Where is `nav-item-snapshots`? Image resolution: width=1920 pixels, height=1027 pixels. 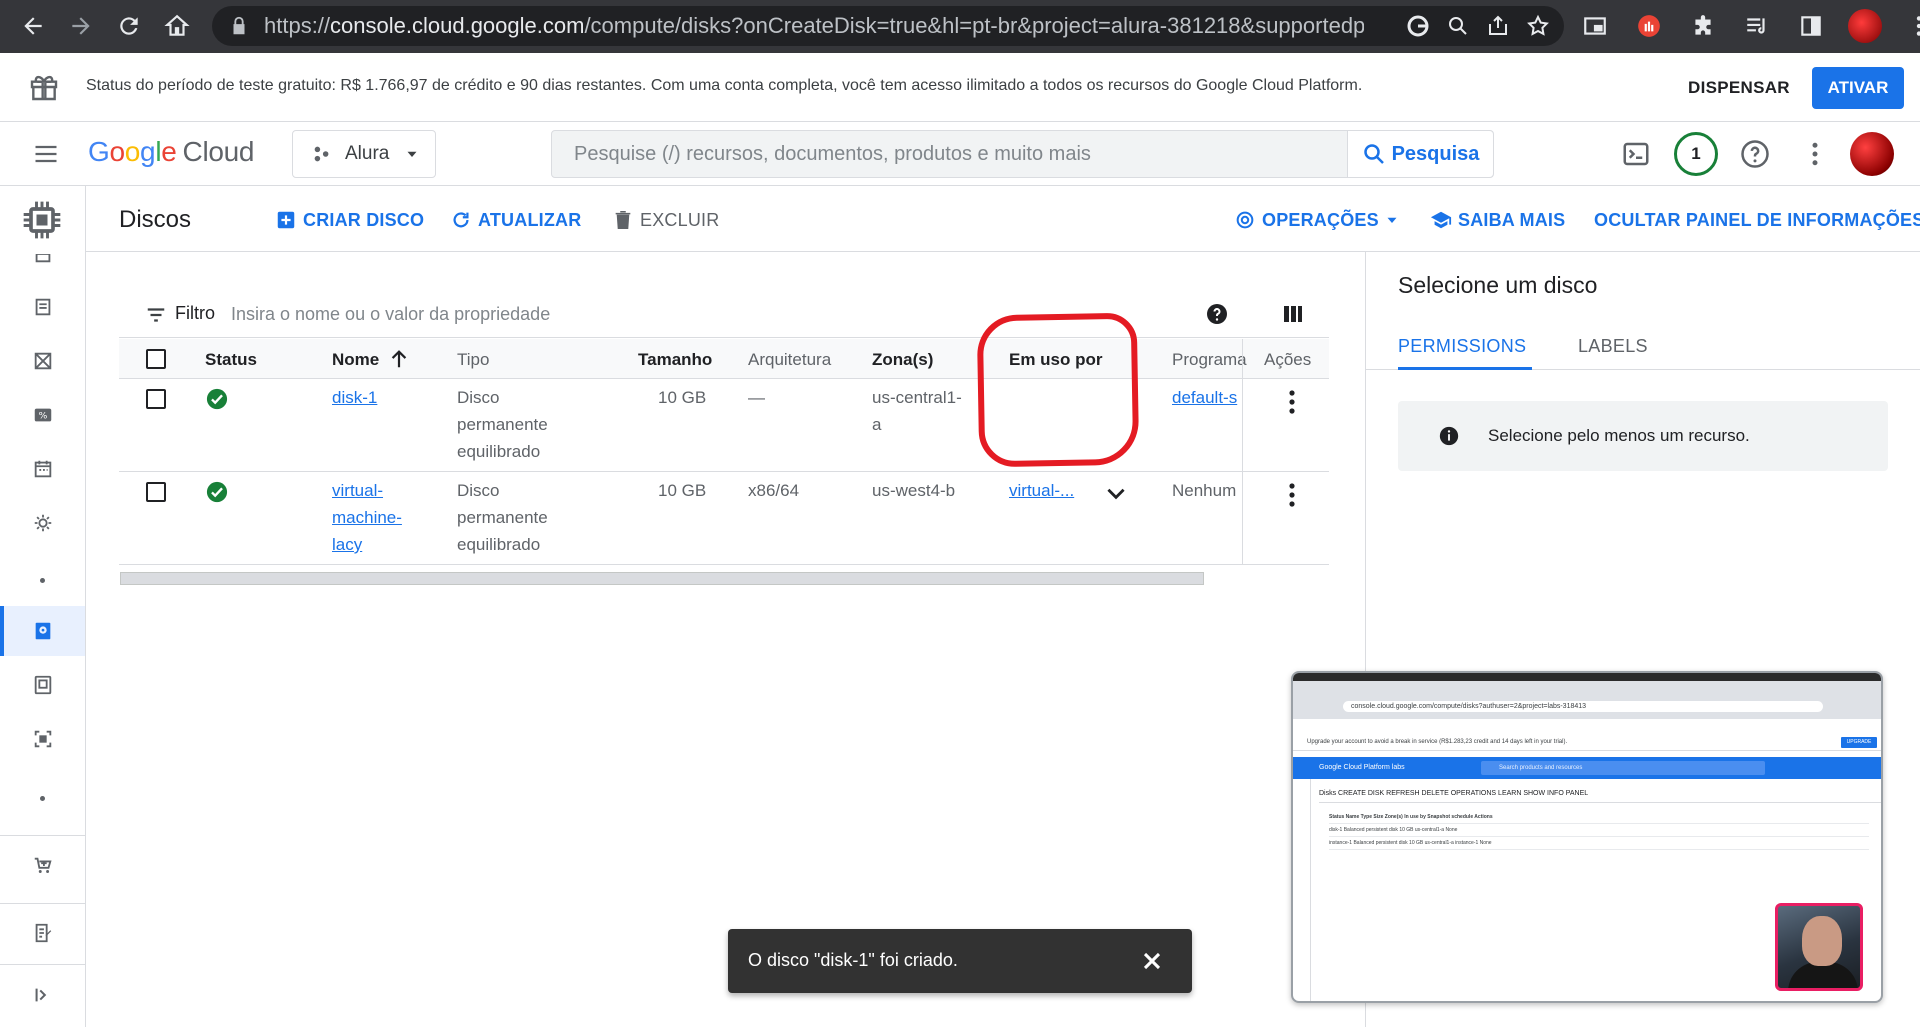 nav-item-snapshots is located at coordinates (42, 685).